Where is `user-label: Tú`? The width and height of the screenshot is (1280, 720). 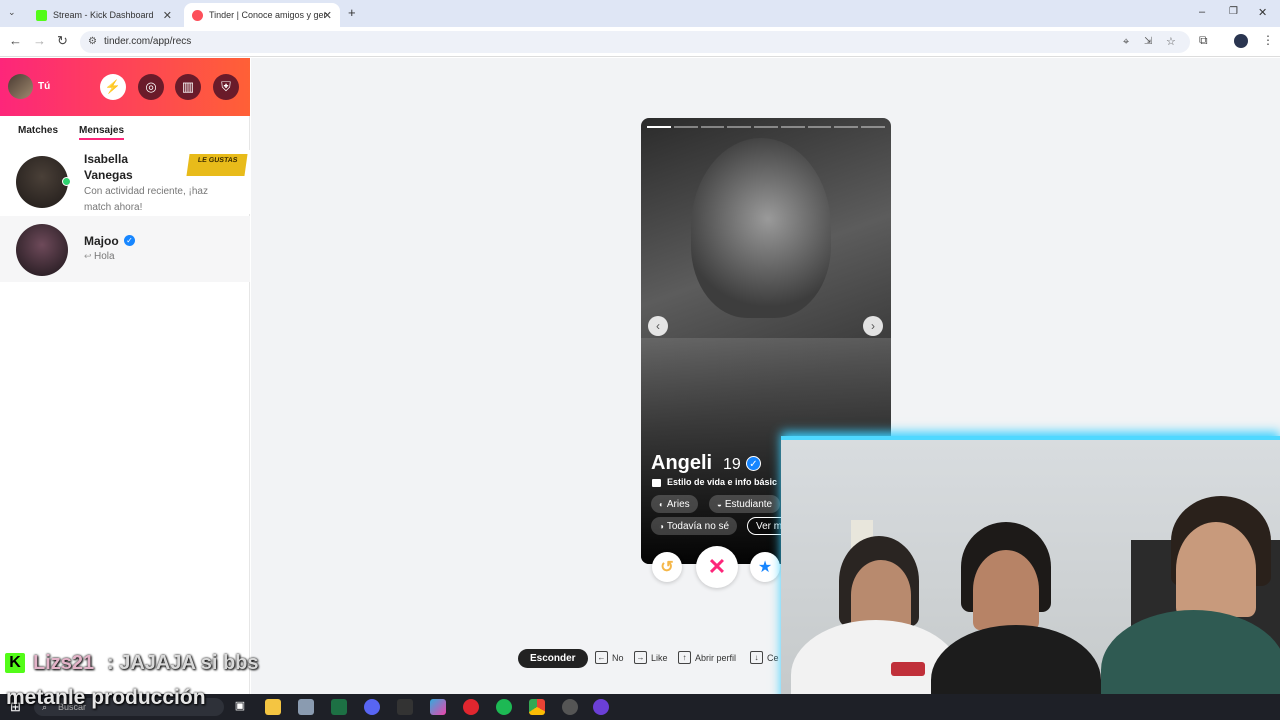 user-label: Tú is located at coordinates (44, 86).